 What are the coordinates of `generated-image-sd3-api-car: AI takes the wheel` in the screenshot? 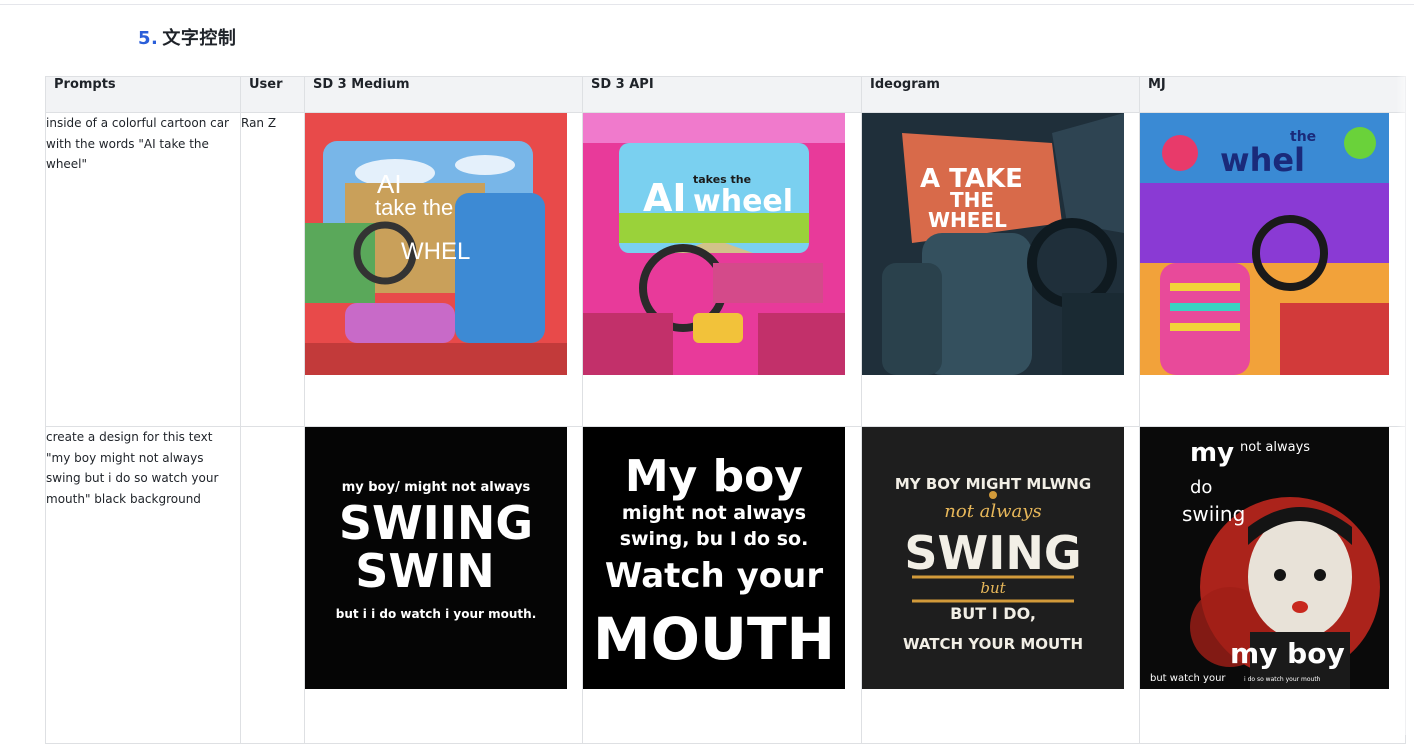 It's located at (714, 244).